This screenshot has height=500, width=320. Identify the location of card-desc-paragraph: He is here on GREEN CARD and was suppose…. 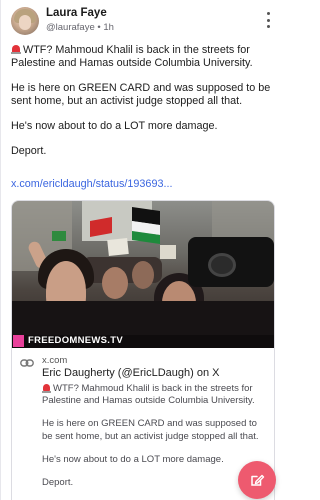
(150, 430).